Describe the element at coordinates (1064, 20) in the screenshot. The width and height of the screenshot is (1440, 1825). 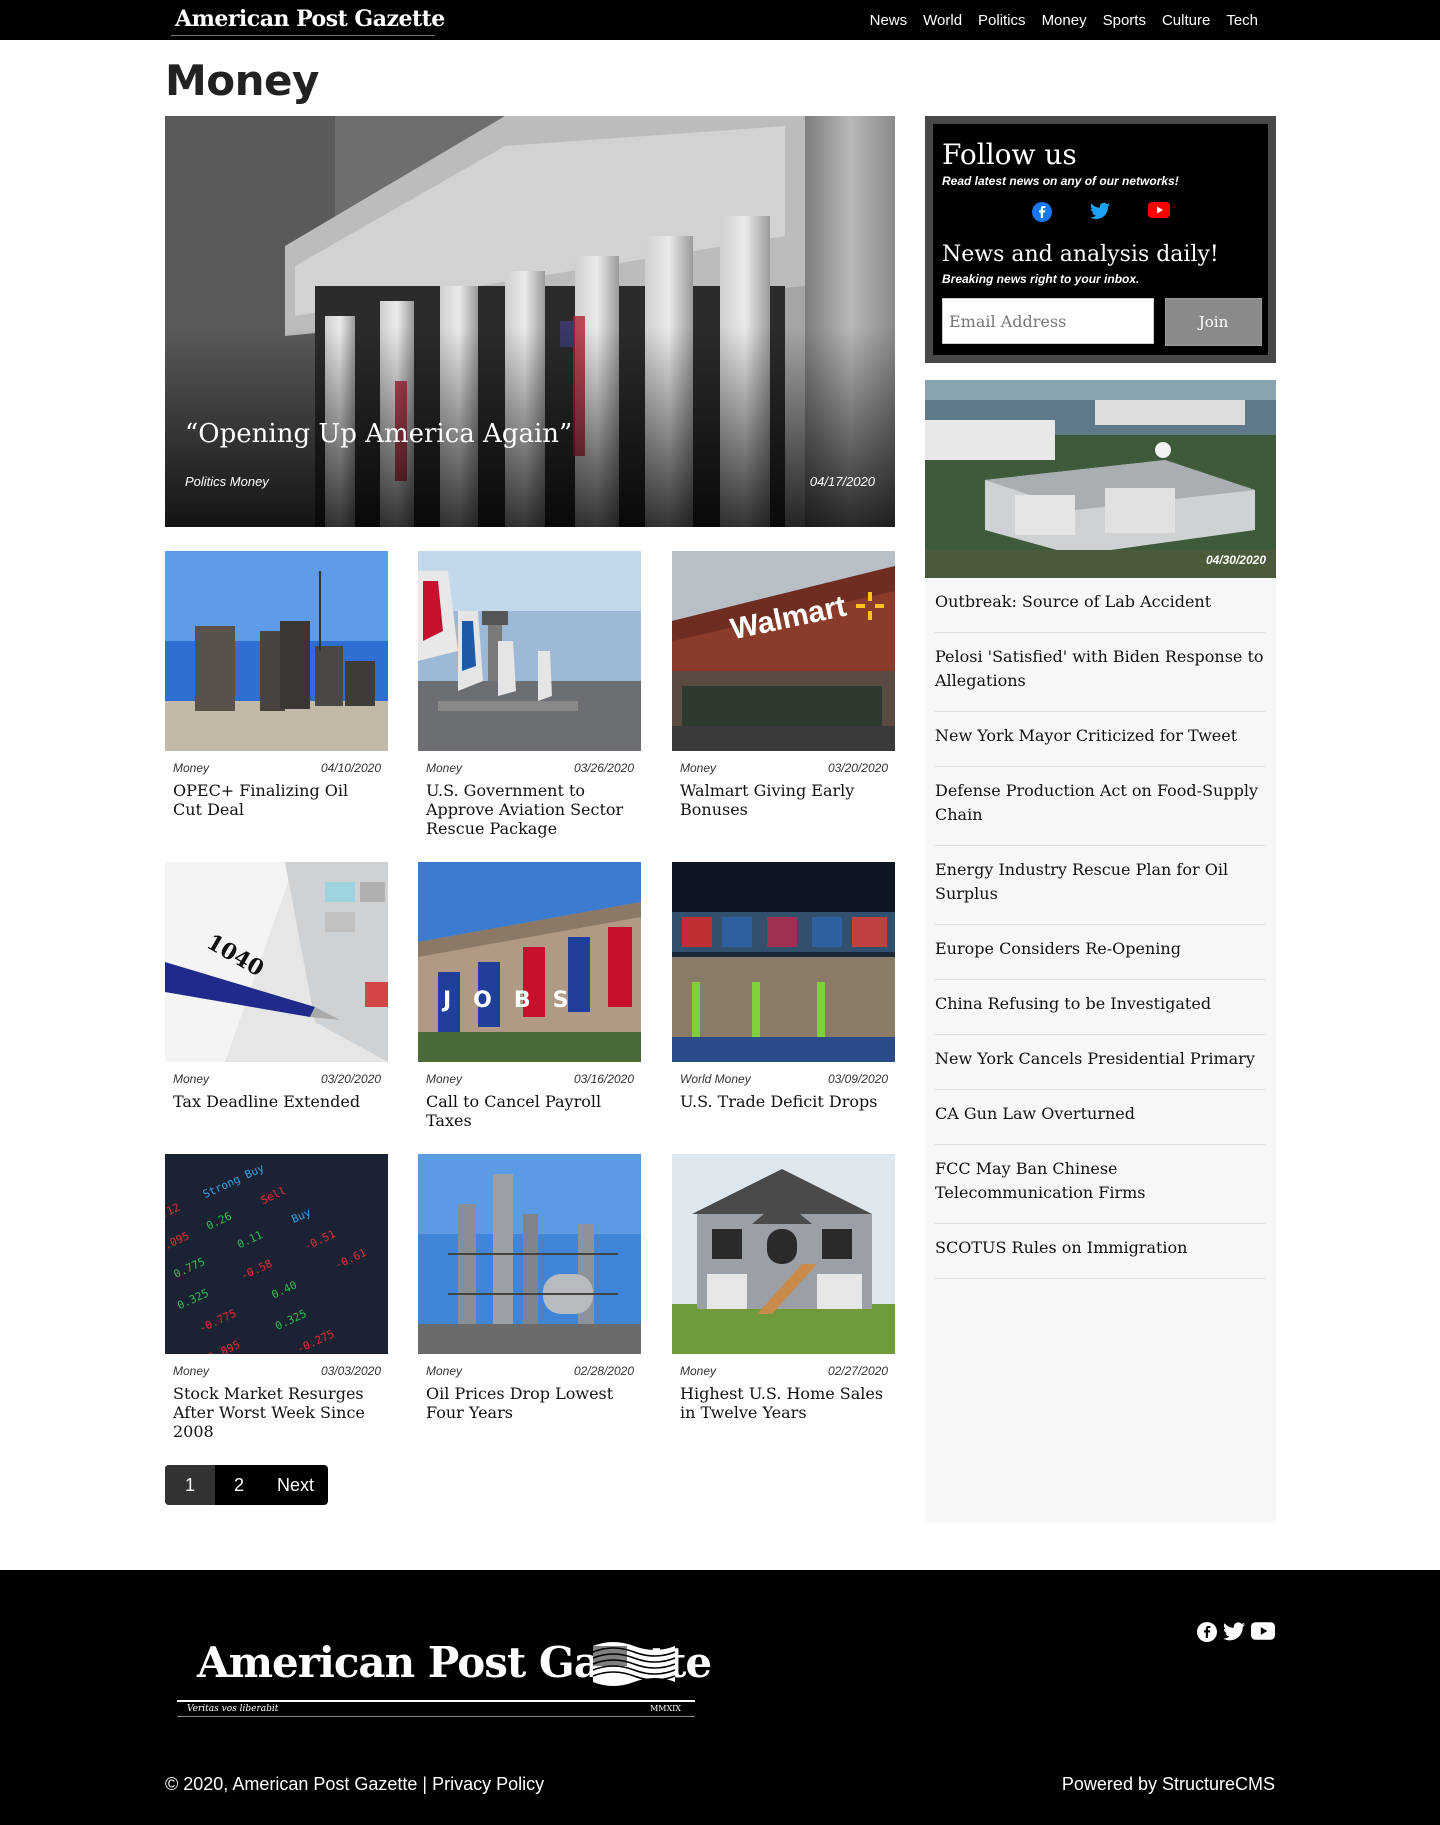
I see `nav-money: Money` at that location.